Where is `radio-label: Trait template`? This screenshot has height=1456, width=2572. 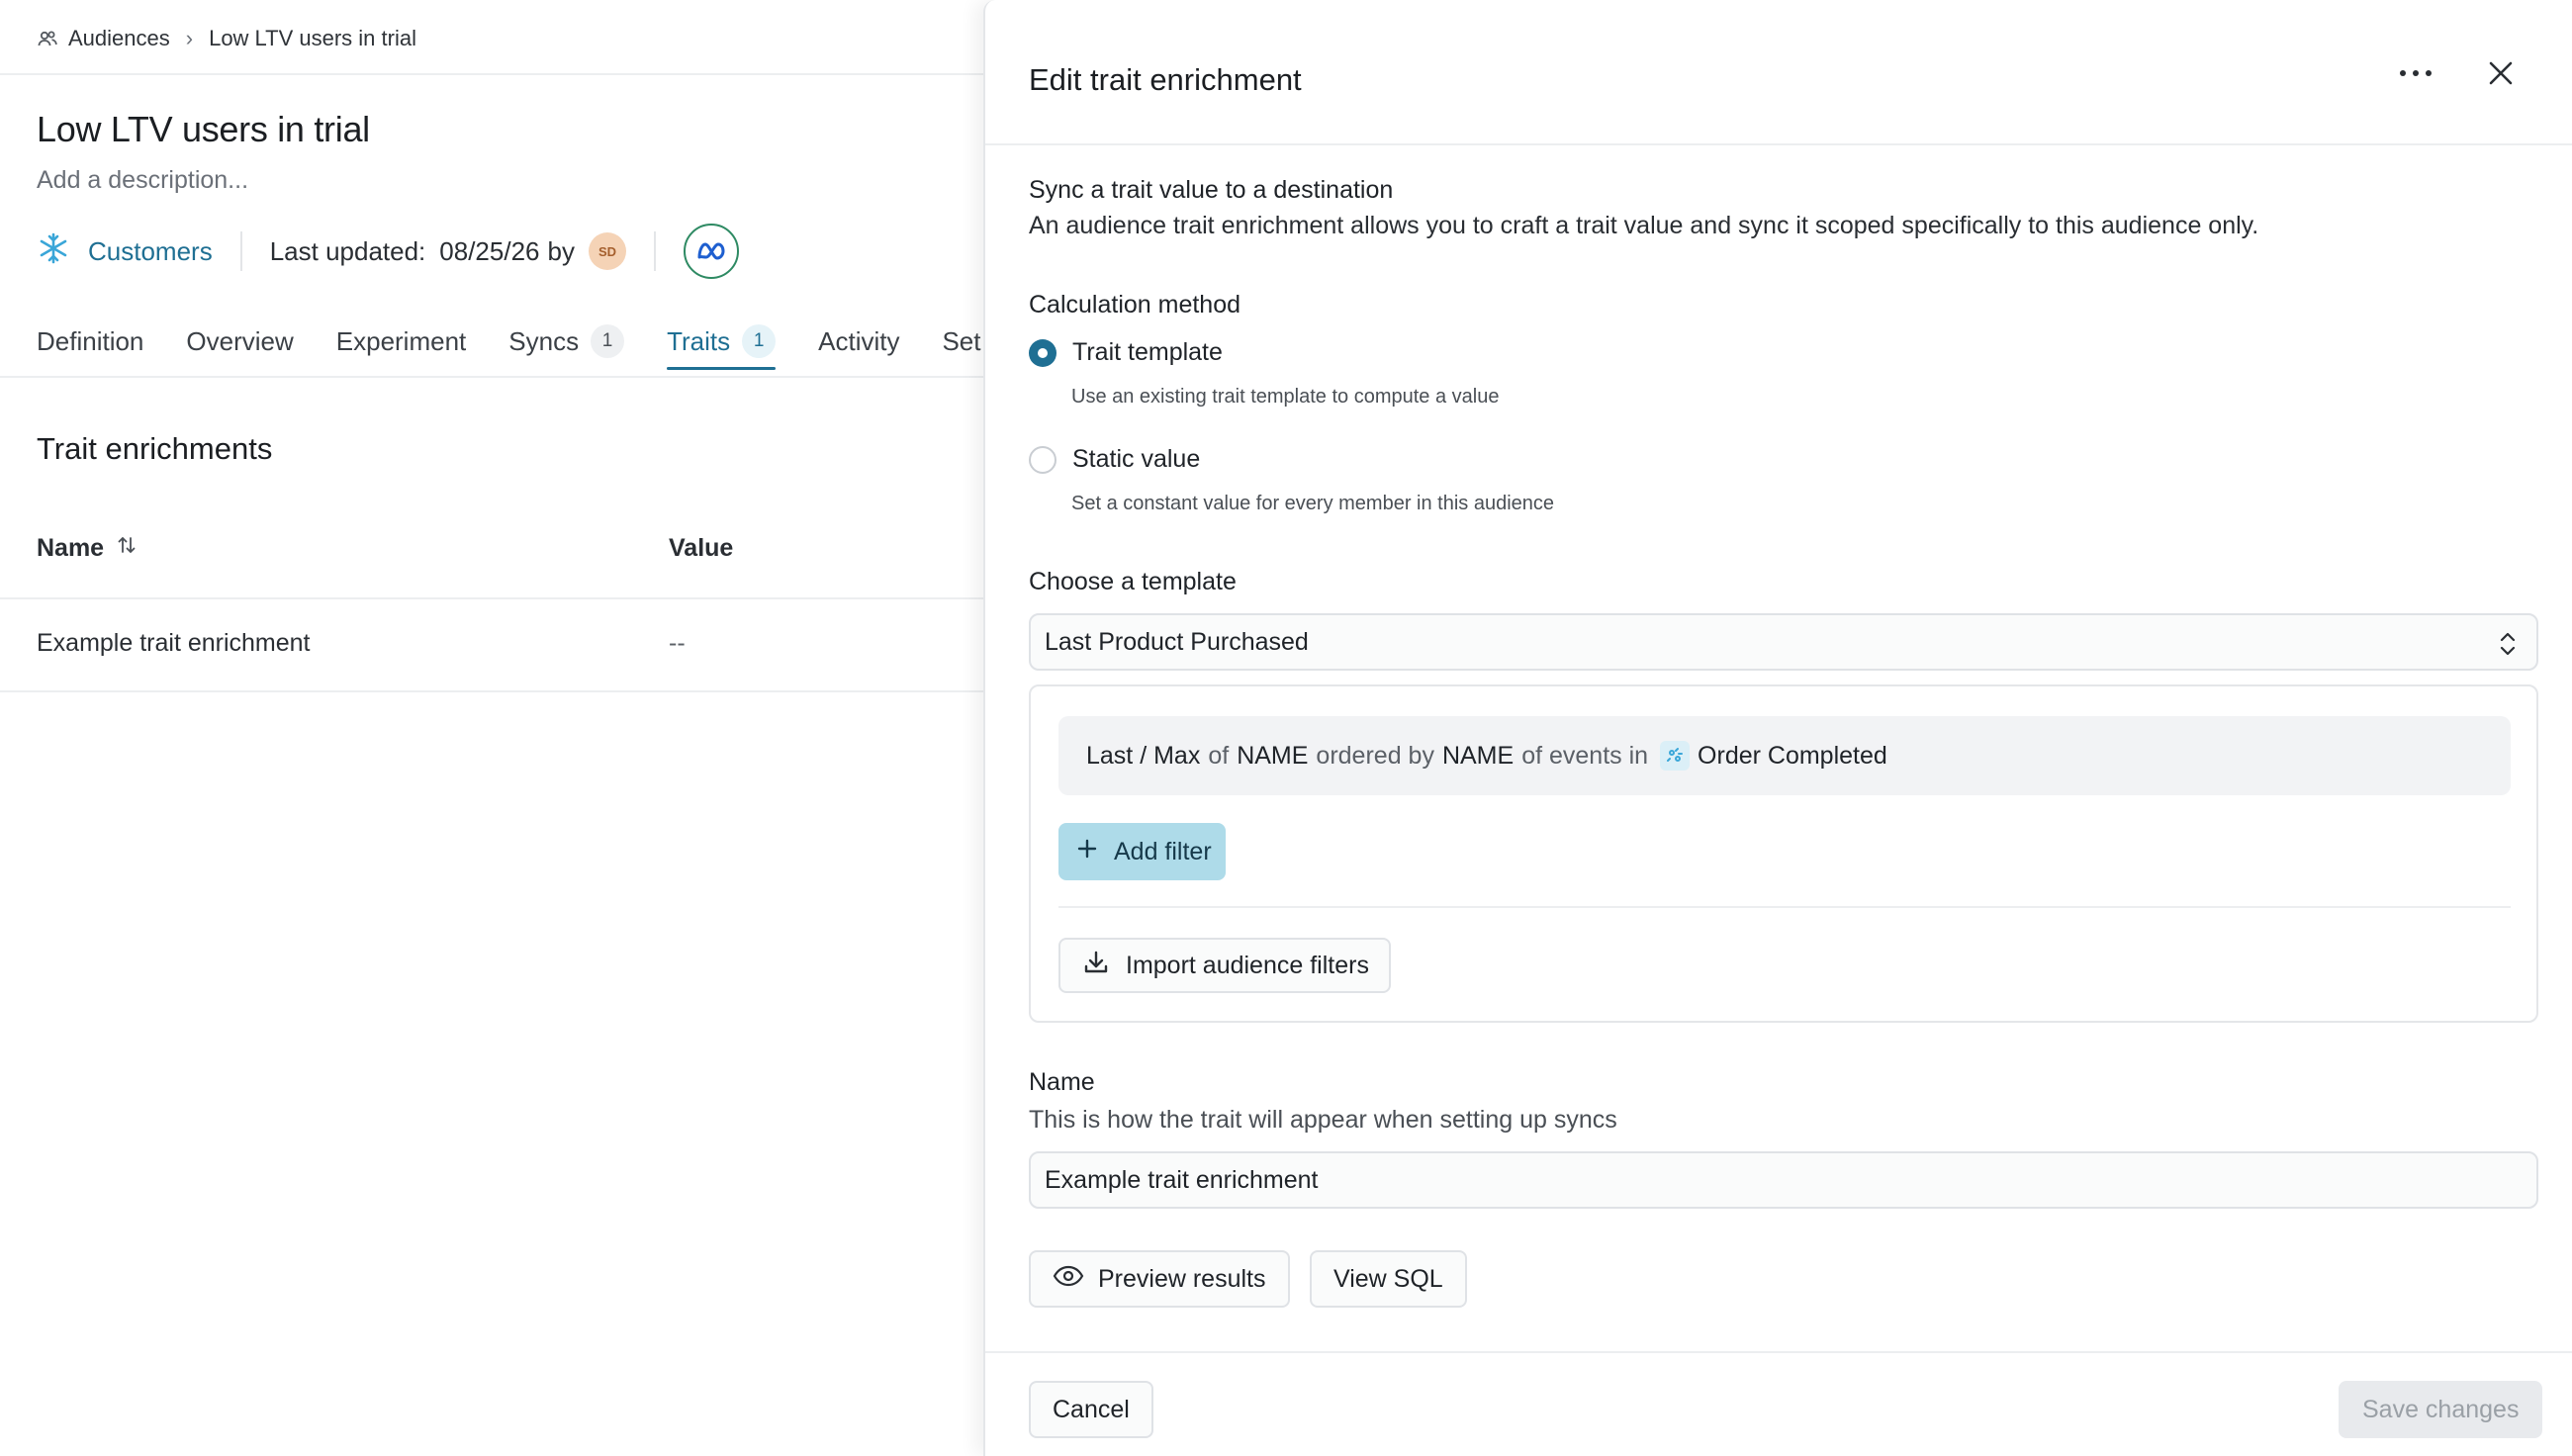 radio-label: Trait template is located at coordinates (1147, 352).